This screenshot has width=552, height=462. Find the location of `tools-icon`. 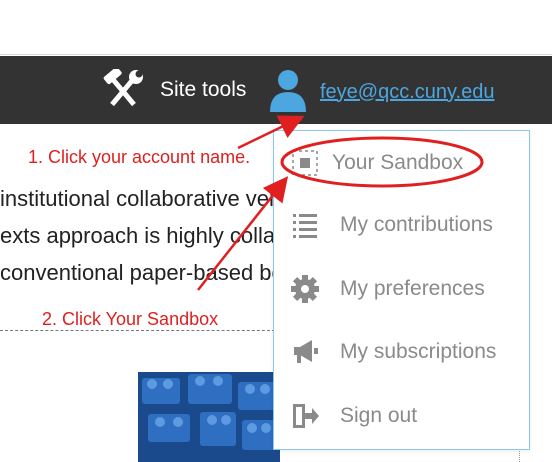

tools-icon is located at coordinates (123, 90).